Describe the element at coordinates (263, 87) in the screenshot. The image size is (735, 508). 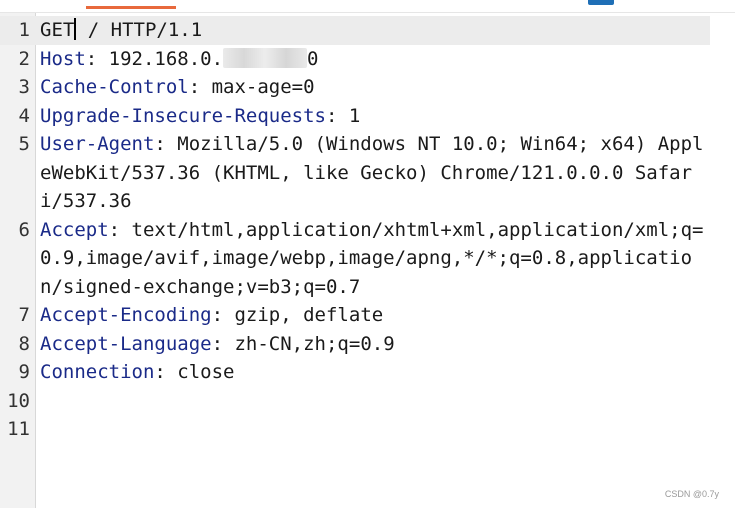
I see `header-value: max-age=0` at that location.